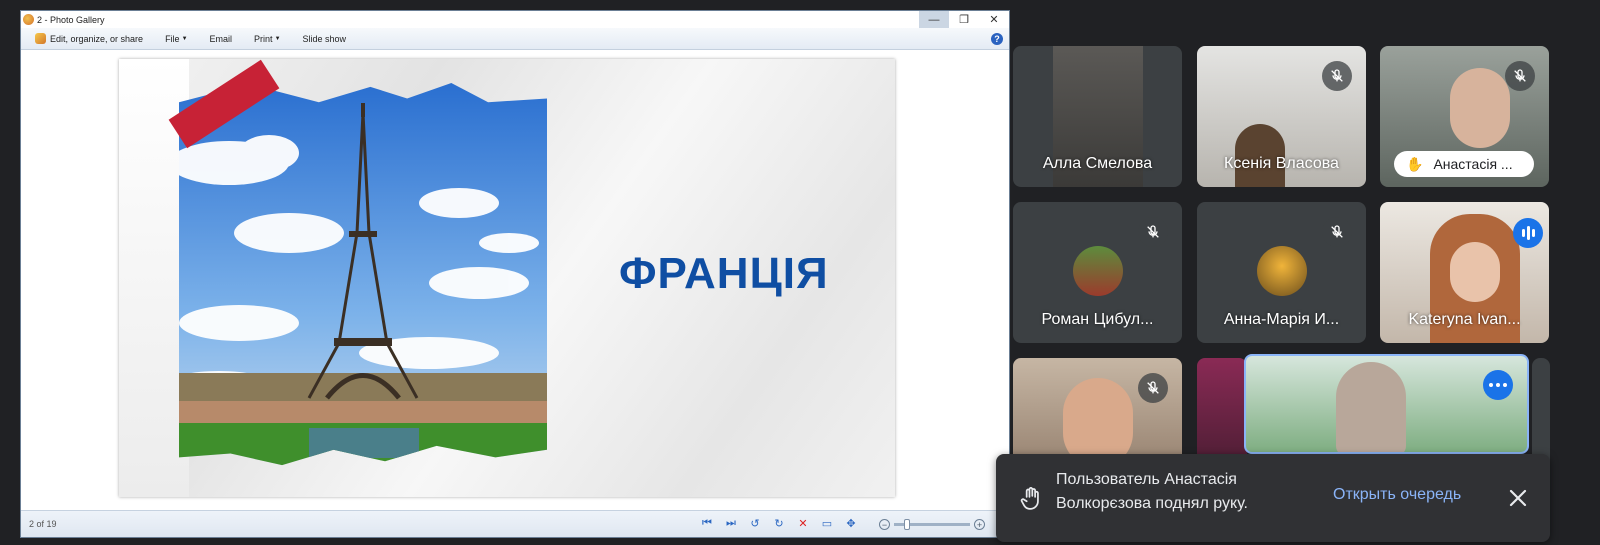 The width and height of the screenshot is (1600, 545). What do you see at coordinates (1528, 233) in the screenshot?
I see `speaking-indicator-icon` at bounding box center [1528, 233].